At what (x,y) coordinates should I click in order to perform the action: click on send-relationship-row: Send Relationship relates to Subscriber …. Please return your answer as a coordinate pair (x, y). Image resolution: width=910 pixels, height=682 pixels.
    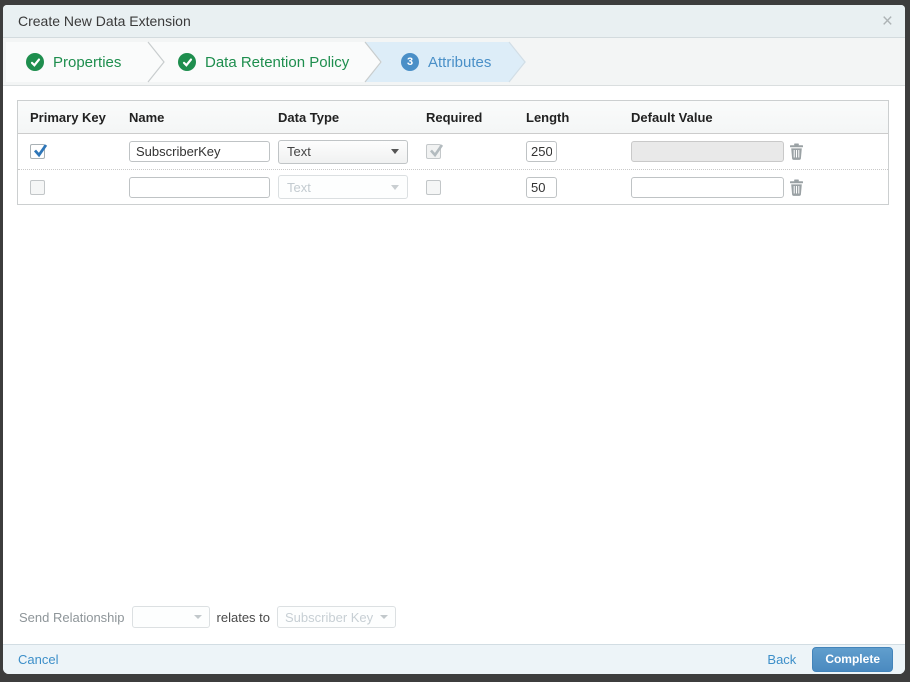
    Looking at the image, I should click on (454, 617).